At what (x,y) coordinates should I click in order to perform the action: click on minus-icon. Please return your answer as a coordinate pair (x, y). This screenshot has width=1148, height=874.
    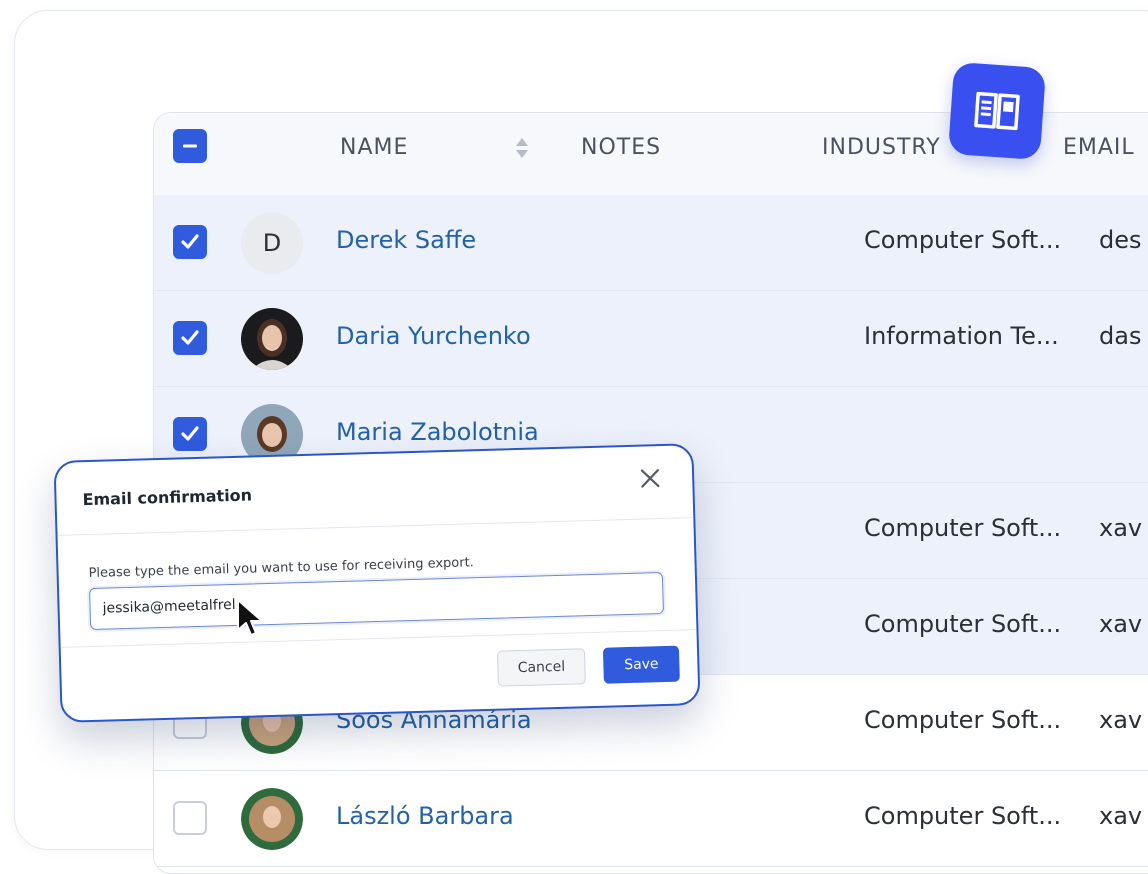
    Looking at the image, I should click on (190, 146).